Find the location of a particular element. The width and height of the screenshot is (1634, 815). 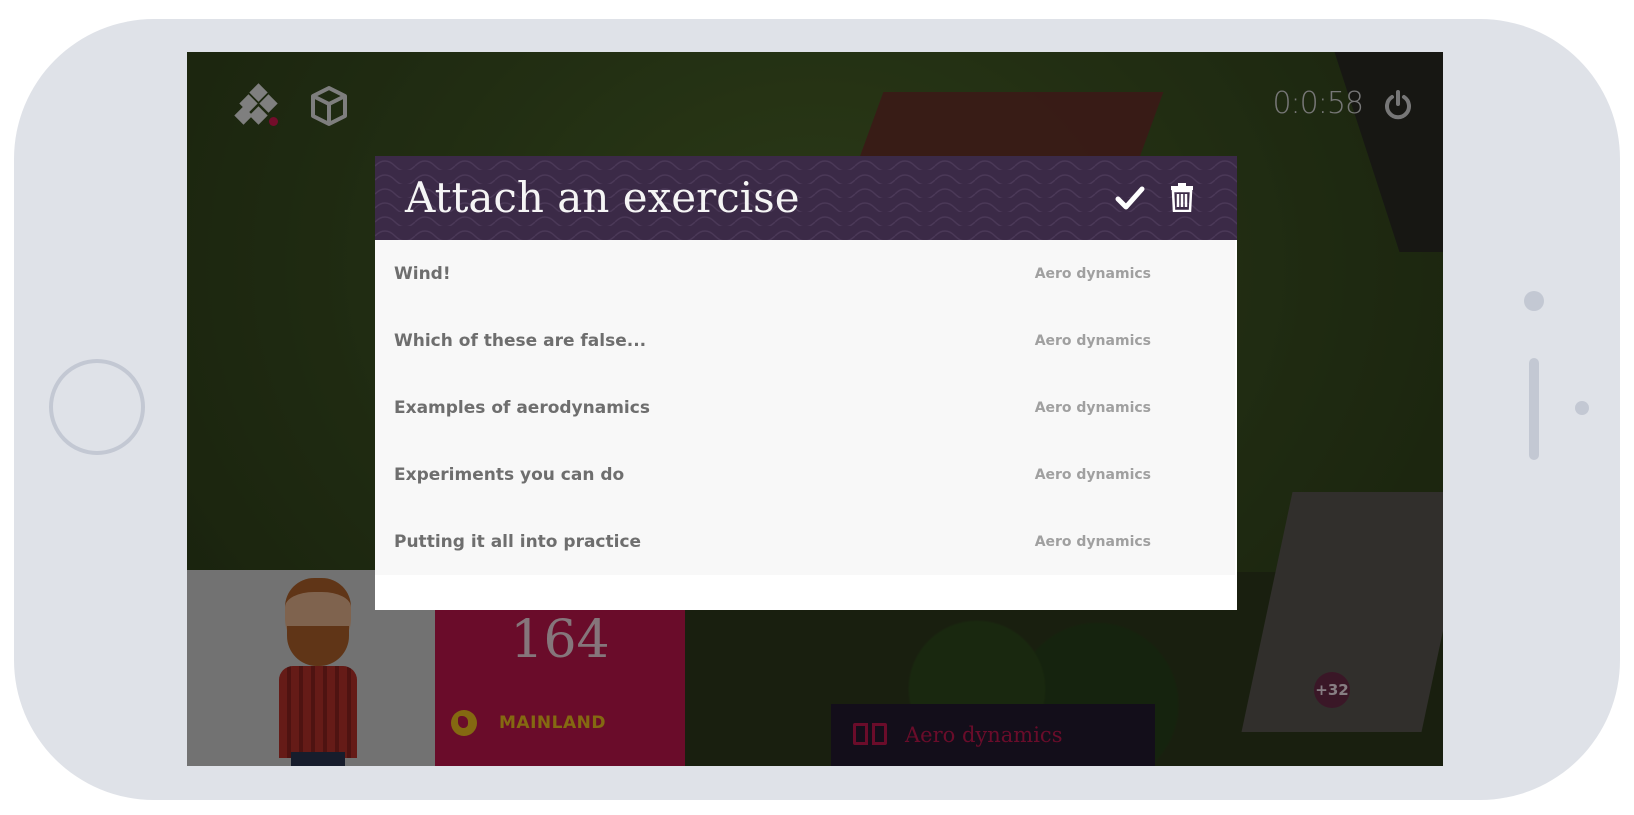

exercise-row: Examples of aerodynamics Aero dynamics is located at coordinates (805, 407).